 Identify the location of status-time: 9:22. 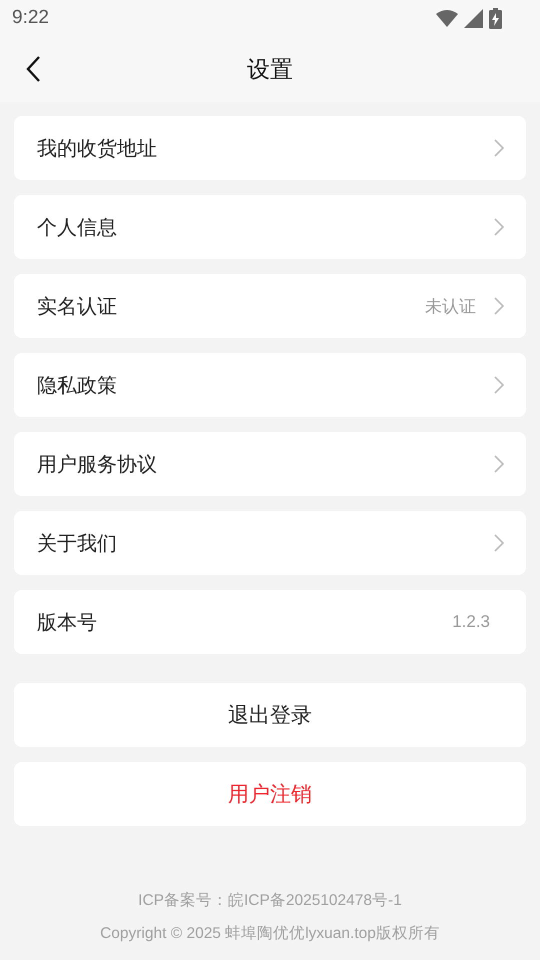
(30, 18).